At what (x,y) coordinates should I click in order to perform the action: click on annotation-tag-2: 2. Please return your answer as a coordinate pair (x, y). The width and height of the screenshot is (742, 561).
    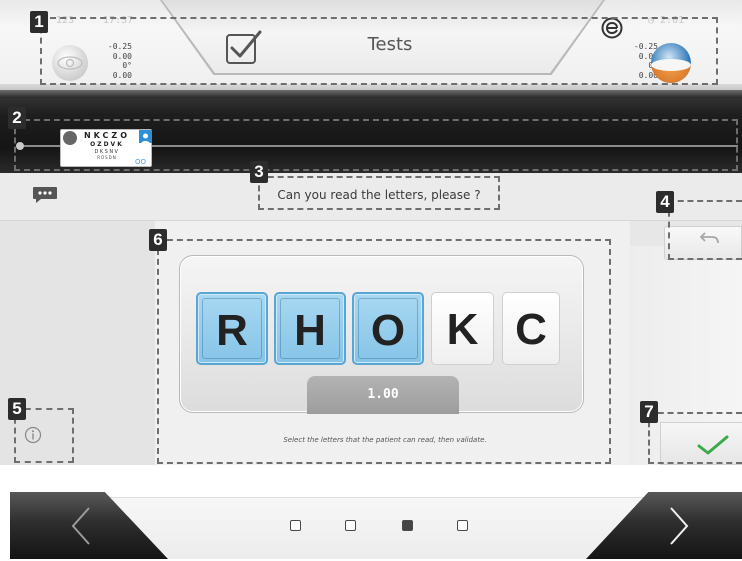
    Looking at the image, I should click on (17, 118).